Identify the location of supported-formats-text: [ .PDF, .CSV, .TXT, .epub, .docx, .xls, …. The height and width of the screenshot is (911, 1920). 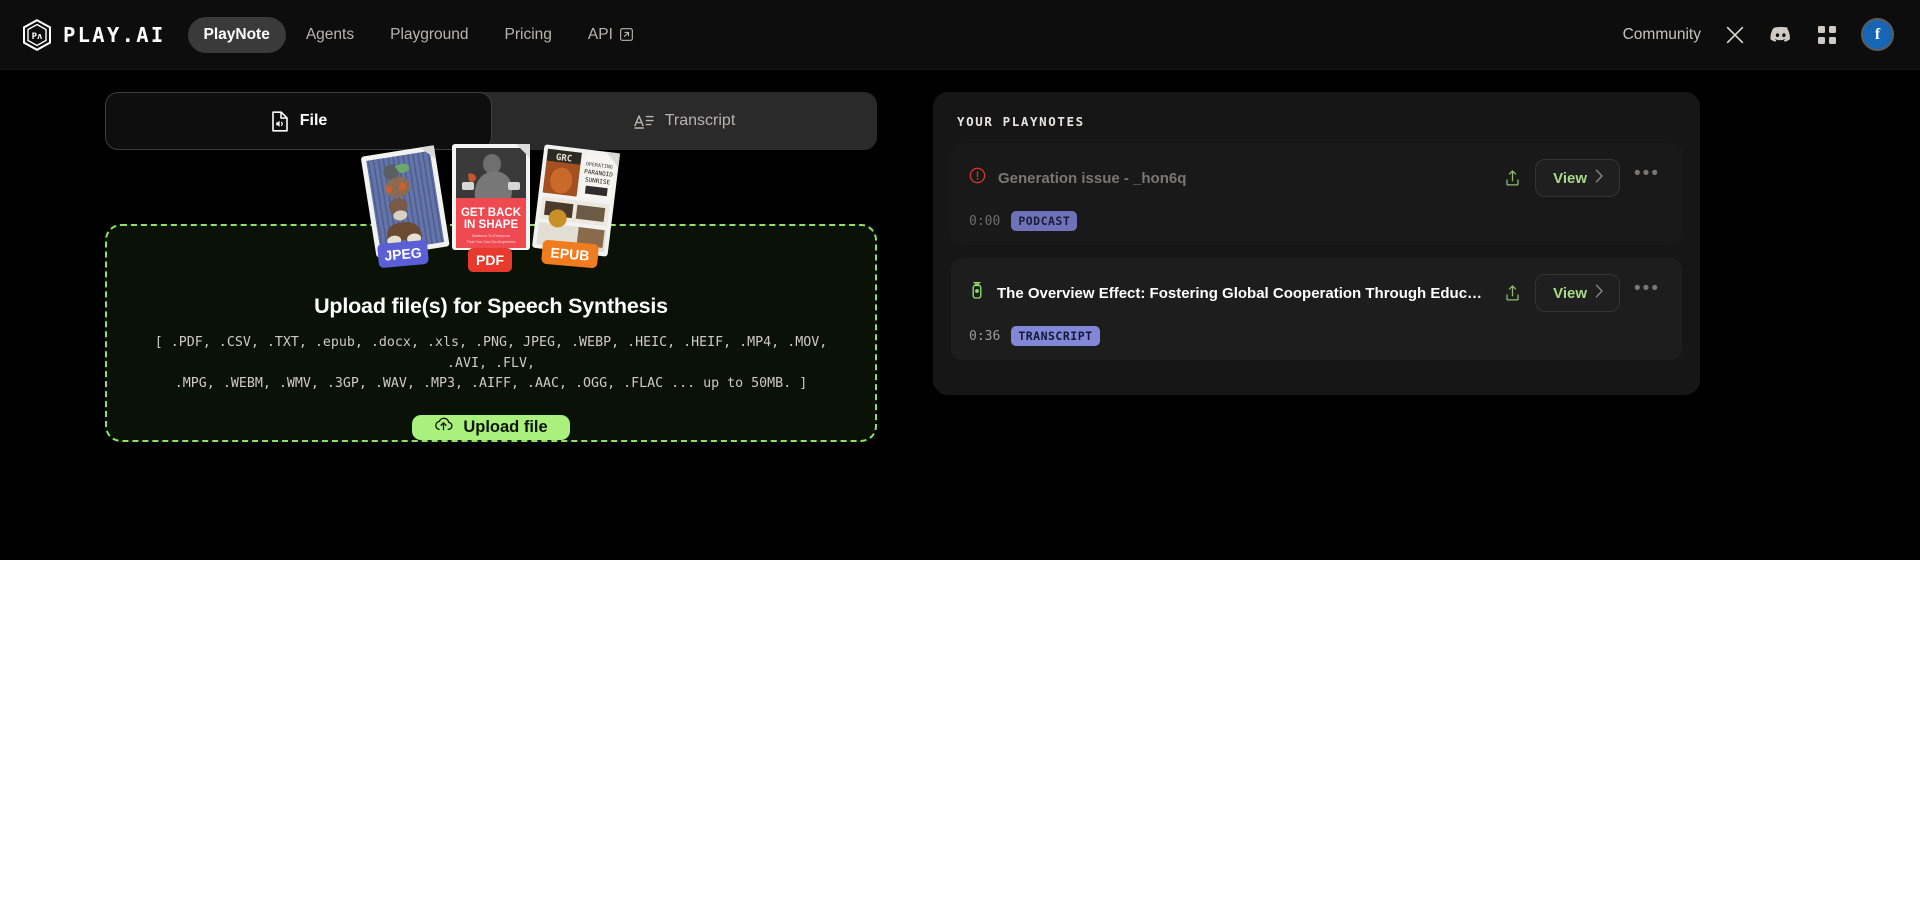
(491, 363).